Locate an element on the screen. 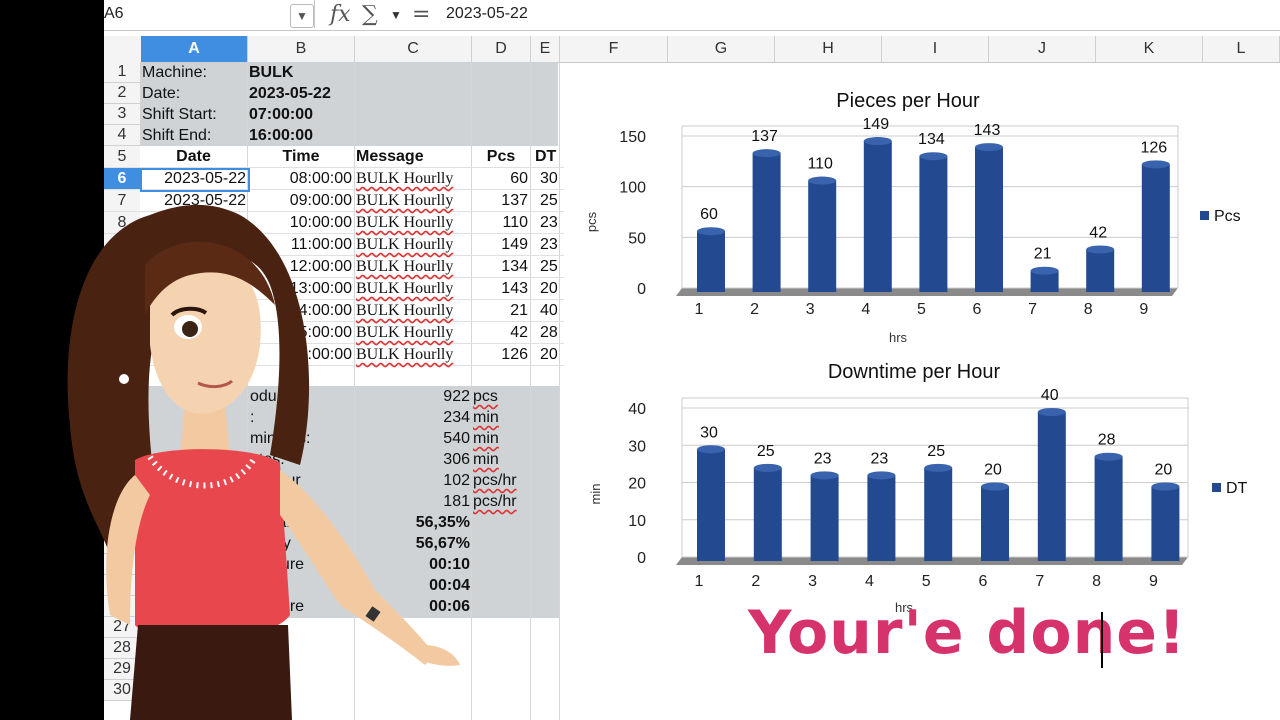 This screenshot has height=720, width=1280. column-header-h: H is located at coordinates (828, 49).